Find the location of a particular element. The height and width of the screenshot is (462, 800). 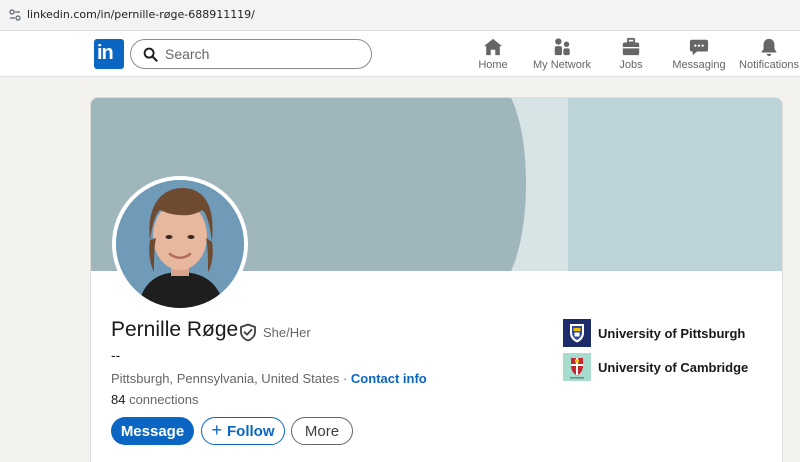

top-nav: in Home My Network Jobs is located at coordinates (400, 54).